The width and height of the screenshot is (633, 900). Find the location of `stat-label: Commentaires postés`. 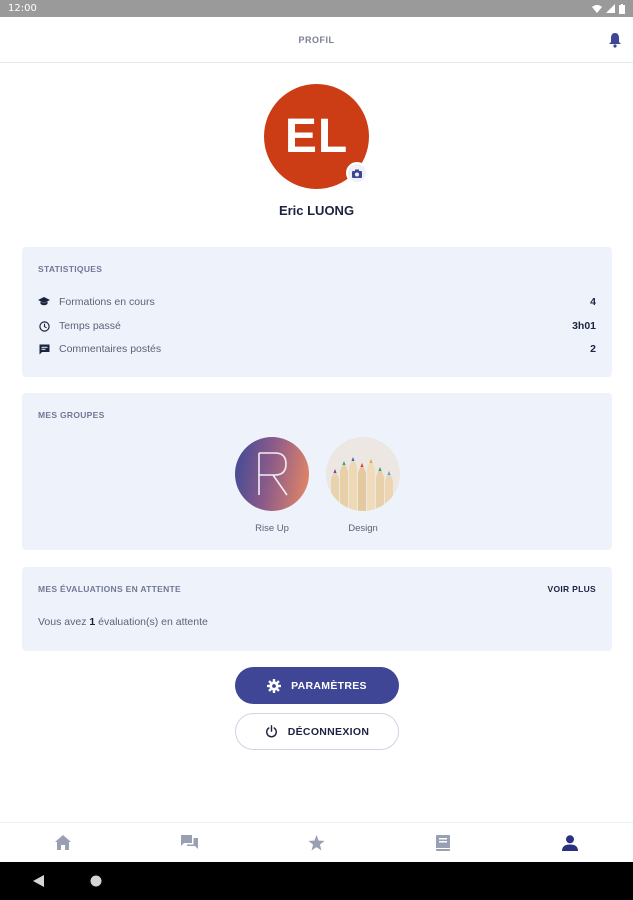

stat-label: Commentaires postés is located at coordinates (110, 349).